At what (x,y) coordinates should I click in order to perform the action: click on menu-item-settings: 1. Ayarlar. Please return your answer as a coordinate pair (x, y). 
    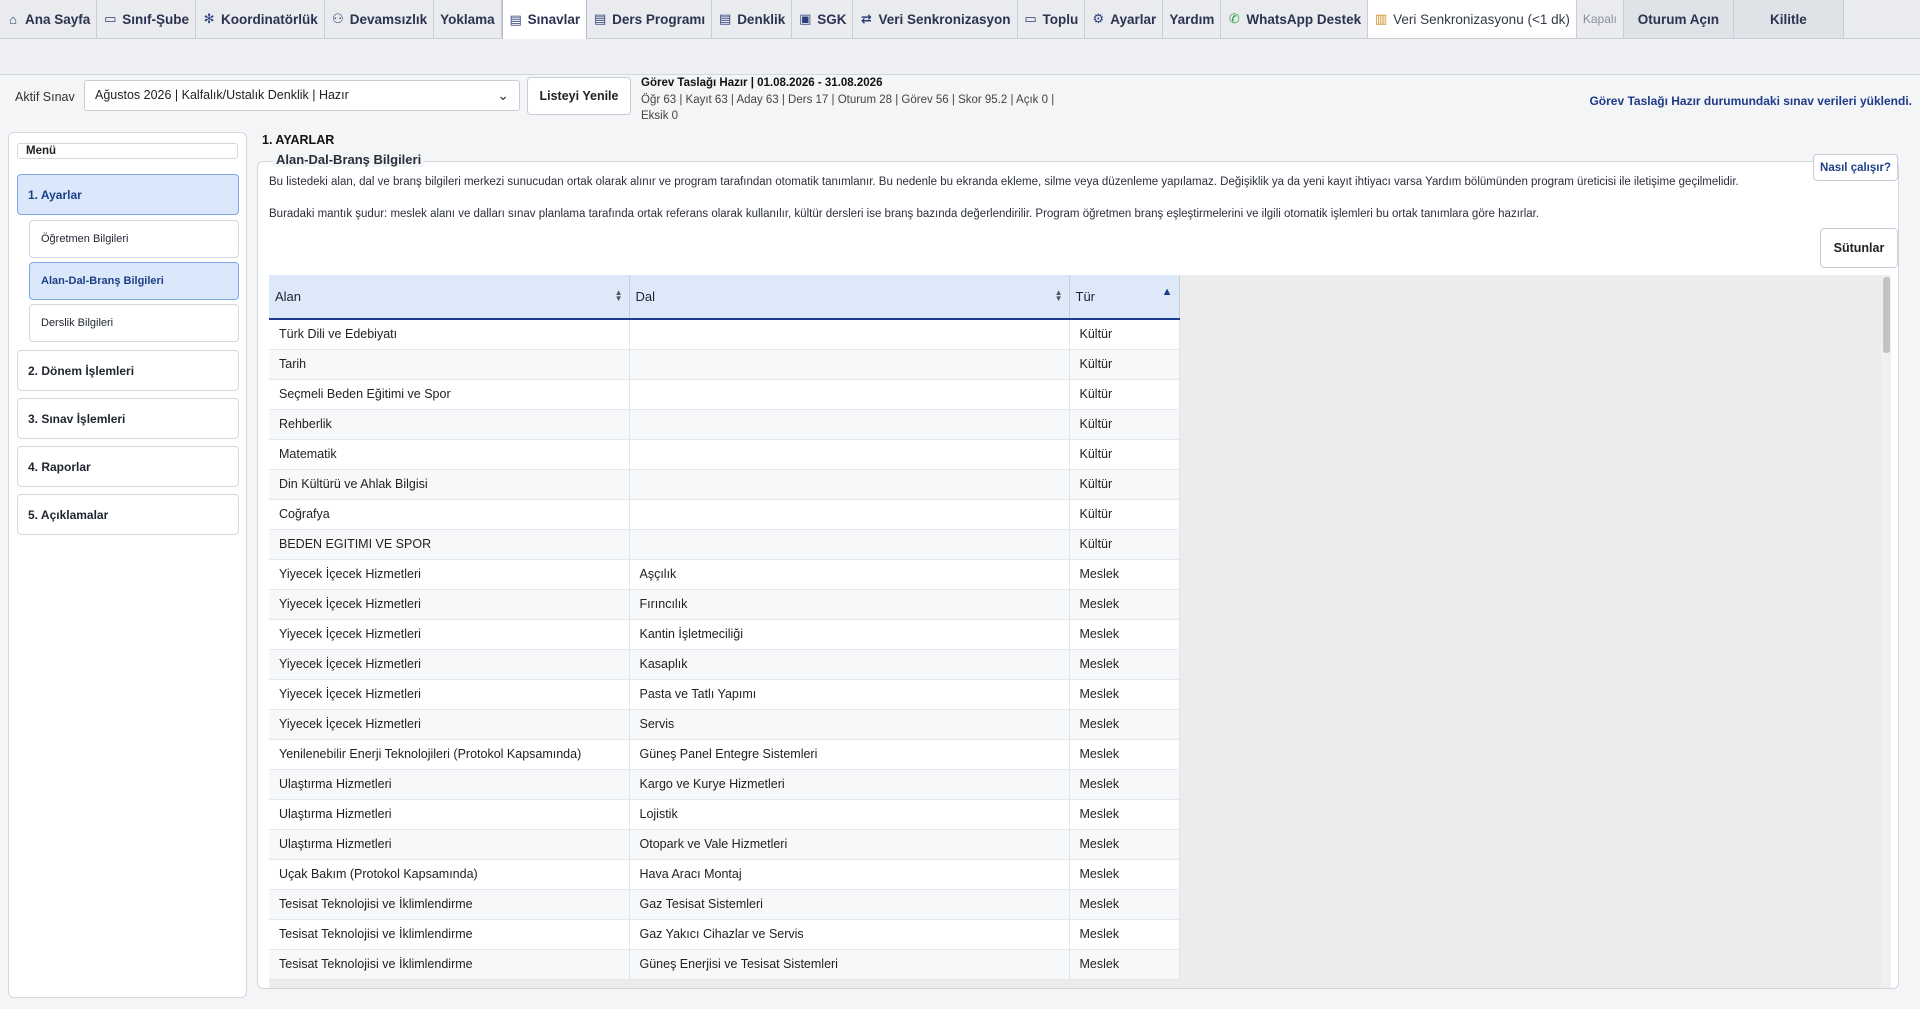
    Looking at the image, I should click on (128, 194).